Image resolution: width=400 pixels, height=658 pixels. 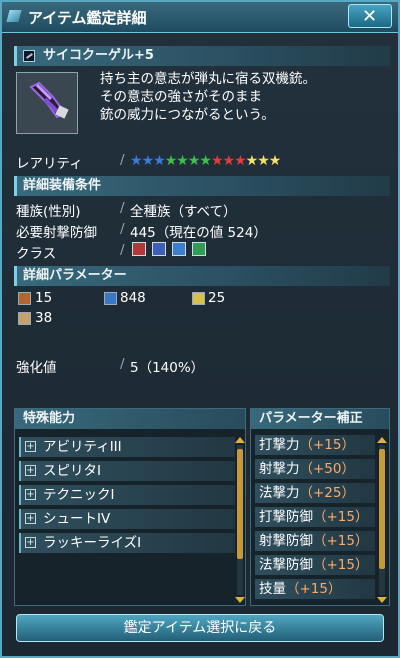 What do you see at coordinates (320, 419) in the screenshot?
I see `parameter-bonus-header: パラメーター補正` at bounding box center [320, 419].